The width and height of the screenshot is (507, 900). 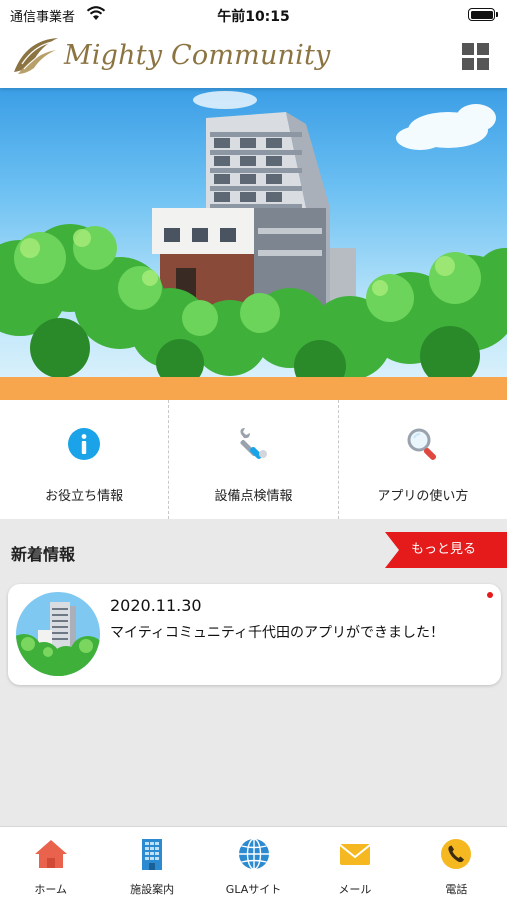 What do you see at coordinates (58, 634) in the screenshot?
I see `news-thumbnail` at bounding box center [58, 634].